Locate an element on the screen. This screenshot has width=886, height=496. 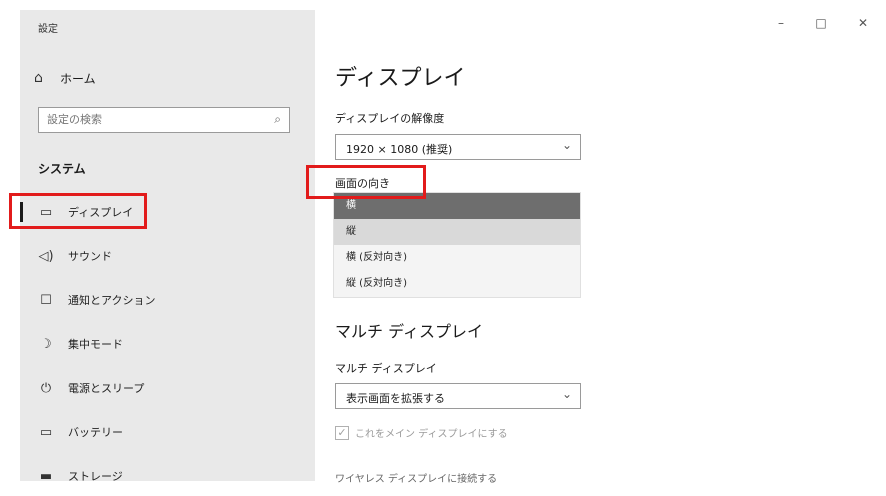
resolution-label: ディスプレイの解像度 is located at coordinates (390, 118).